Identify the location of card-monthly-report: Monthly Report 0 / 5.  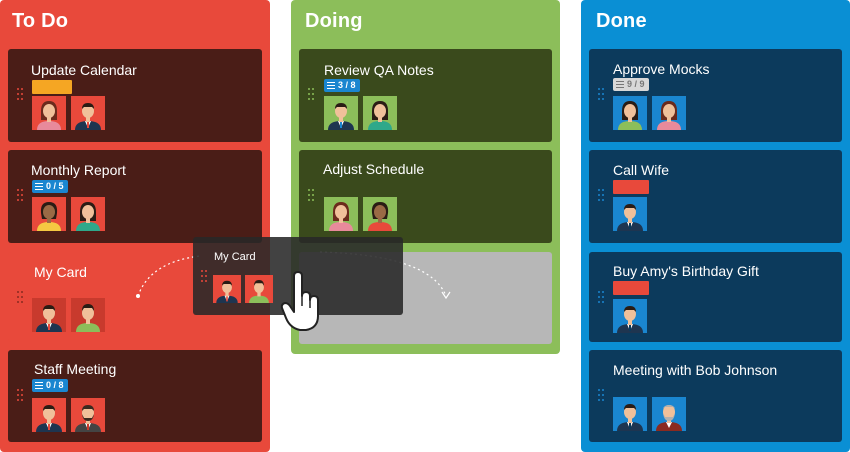
(135, 196).